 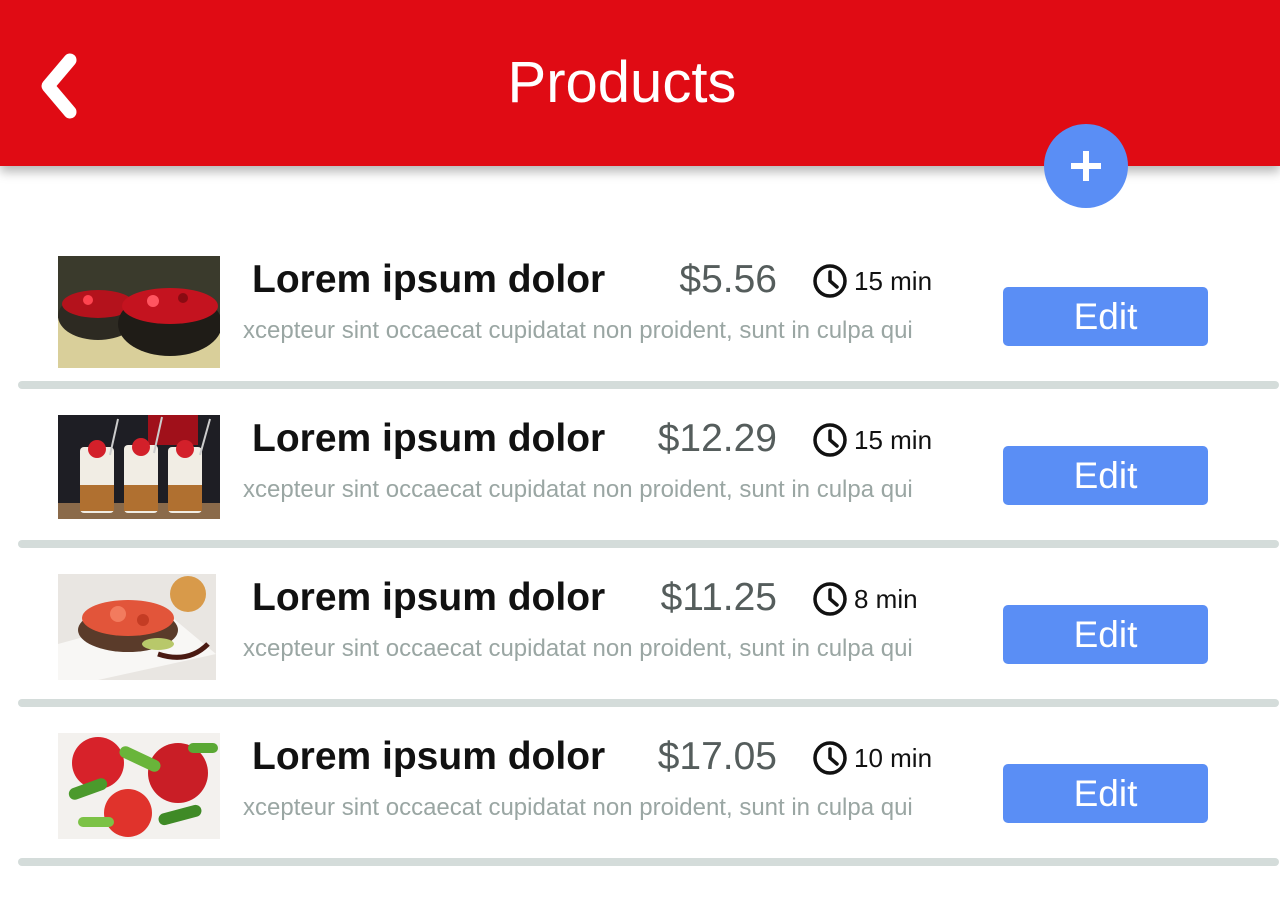 I want to click on prep-time: 10 min, so click(x=872, y=758).